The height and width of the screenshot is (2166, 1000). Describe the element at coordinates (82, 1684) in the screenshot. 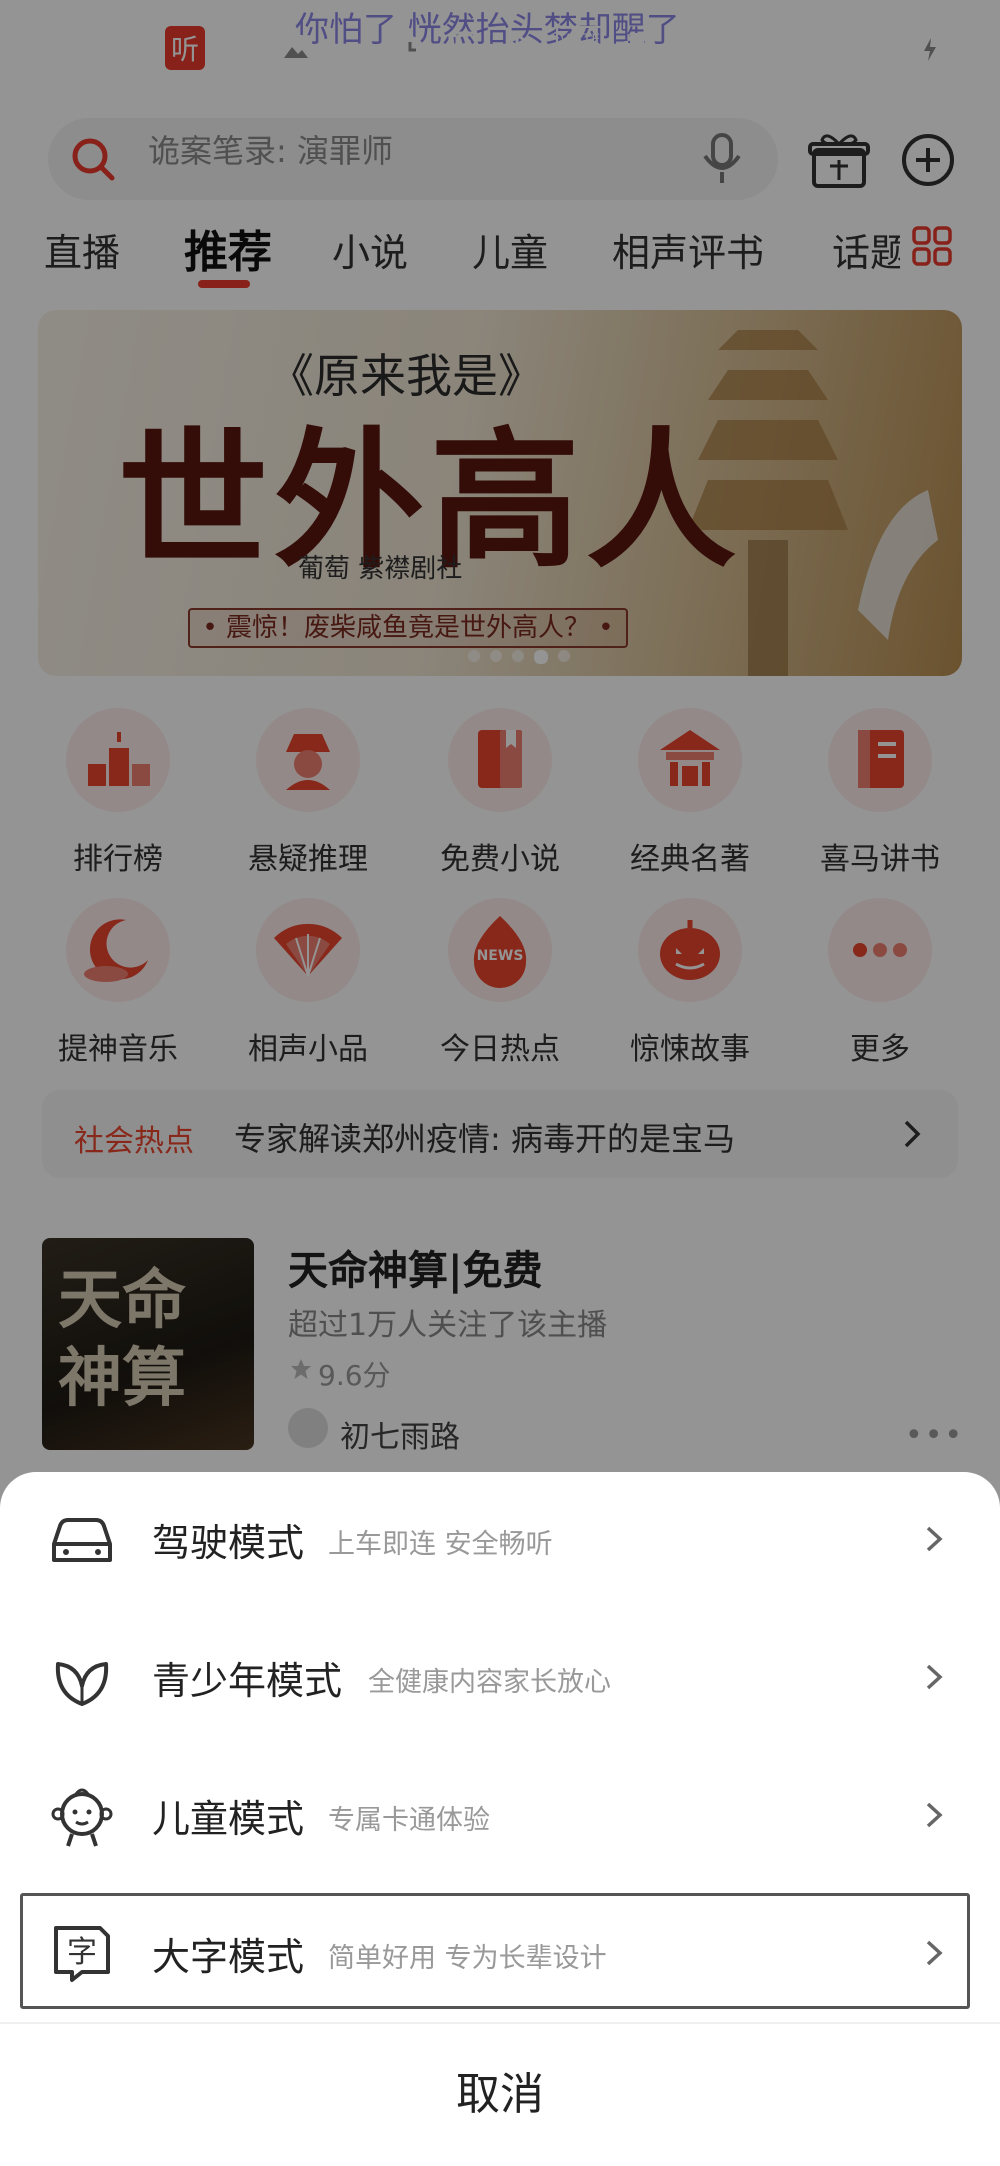

I see `leaf-icon` at that location.